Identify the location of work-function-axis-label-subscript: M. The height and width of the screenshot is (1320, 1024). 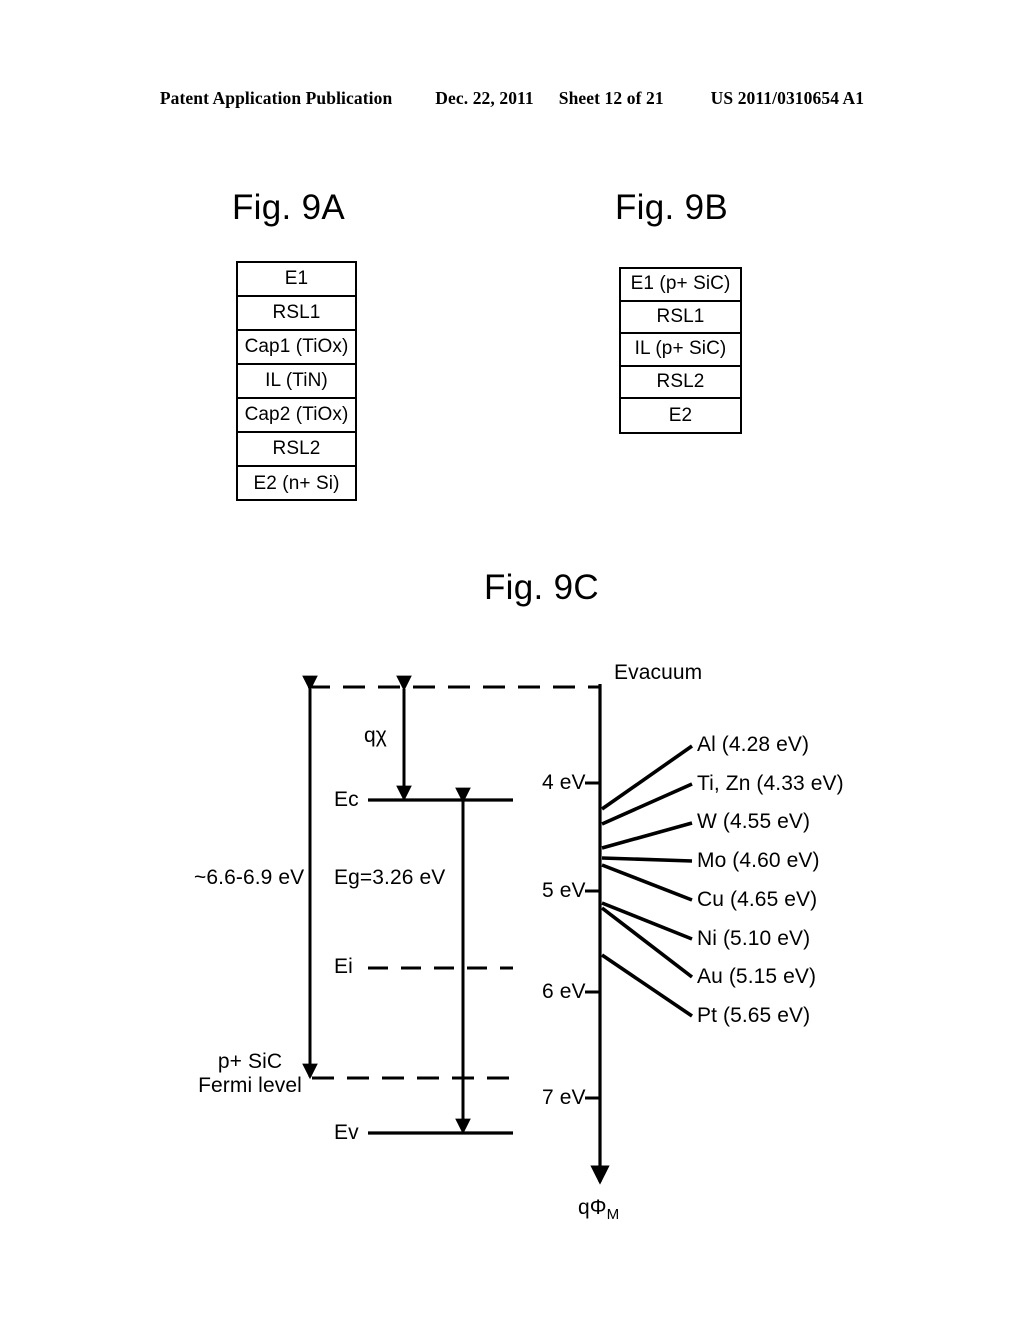
(613, 1215).